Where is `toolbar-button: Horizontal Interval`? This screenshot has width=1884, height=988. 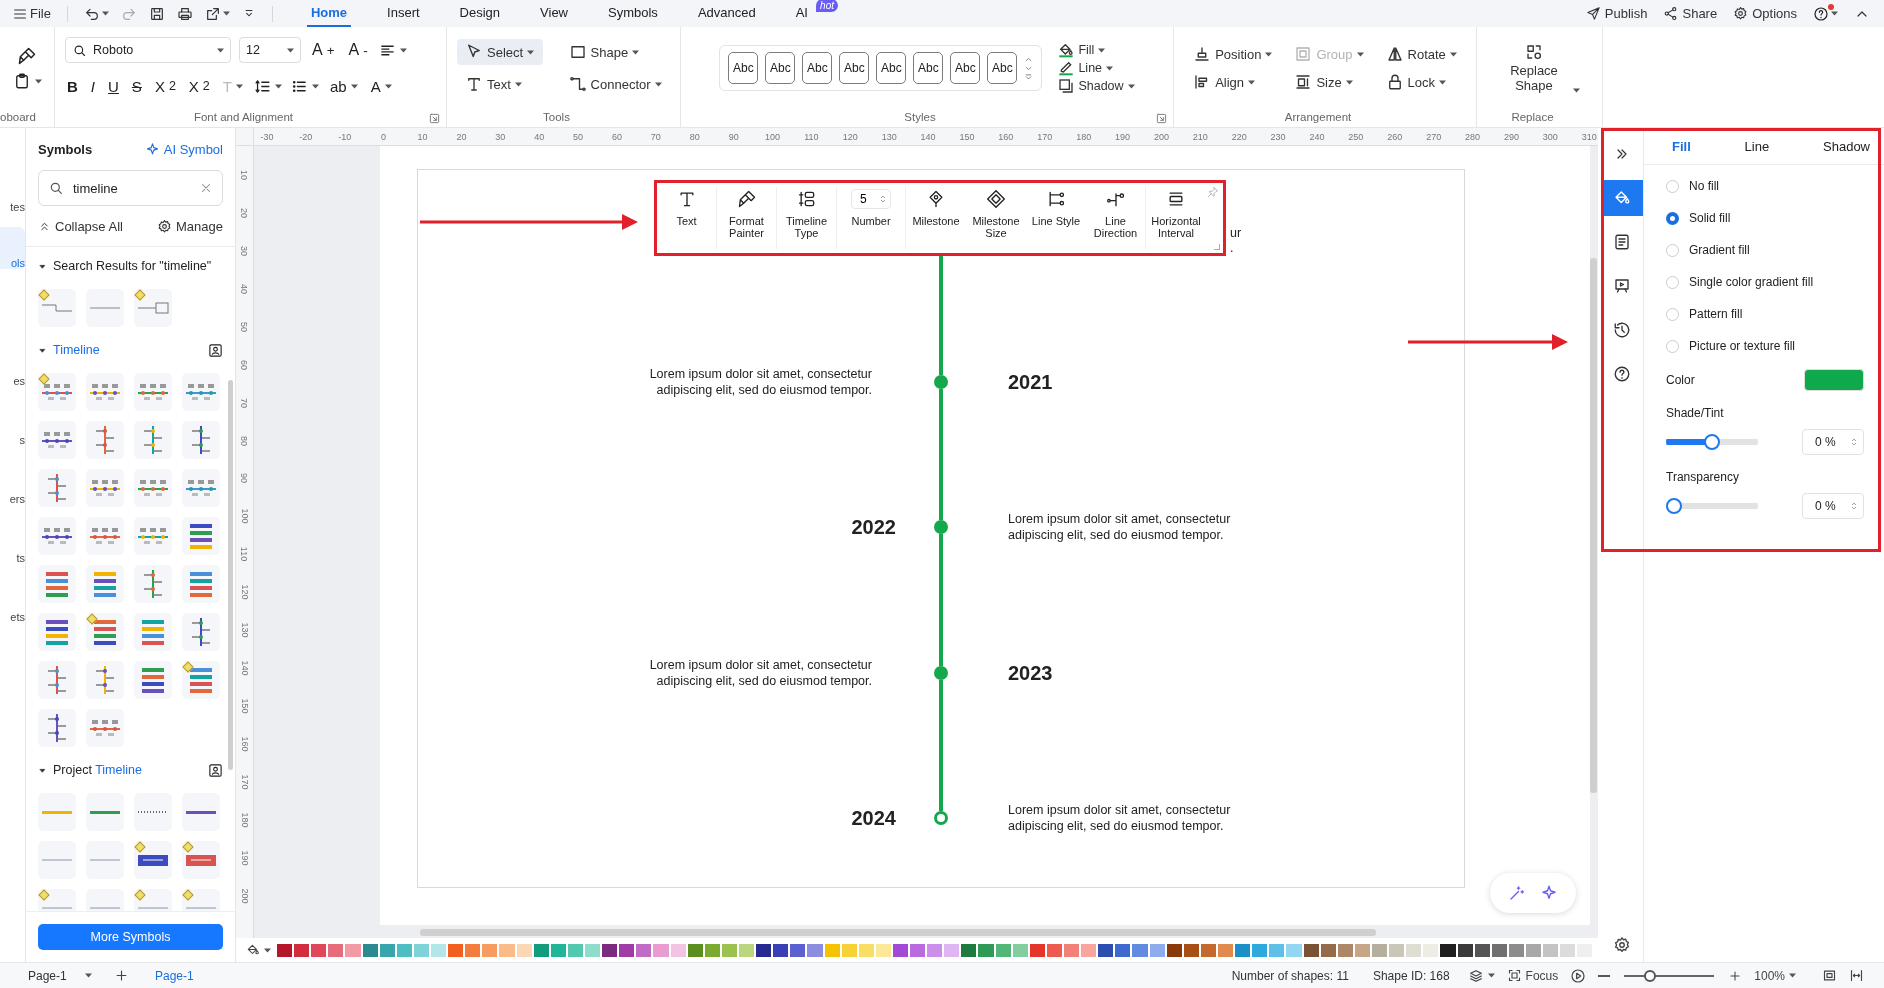
toolbar-button: Horizontal Interval is located at coordinates (1176, 218).